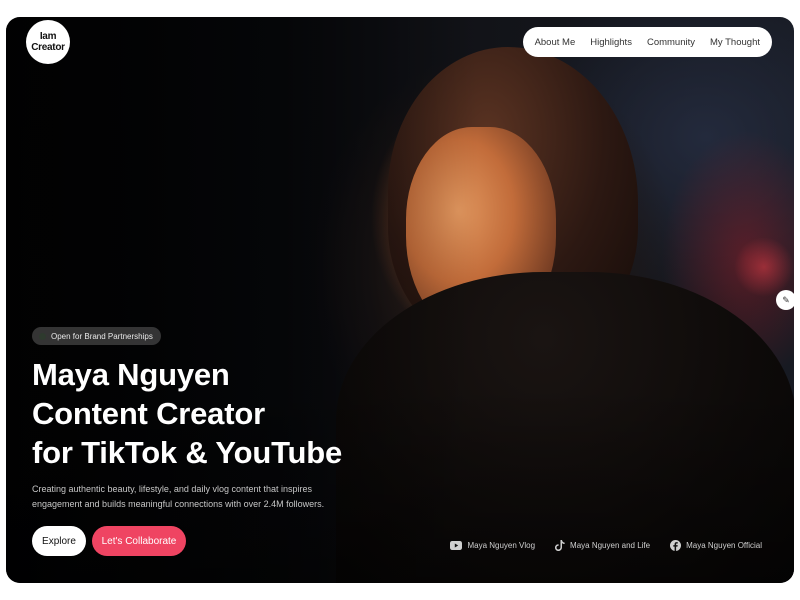 Image resolution: width=800 pixels, height=600 pixels. I want to click on youtube-icon, so click(456, 545).